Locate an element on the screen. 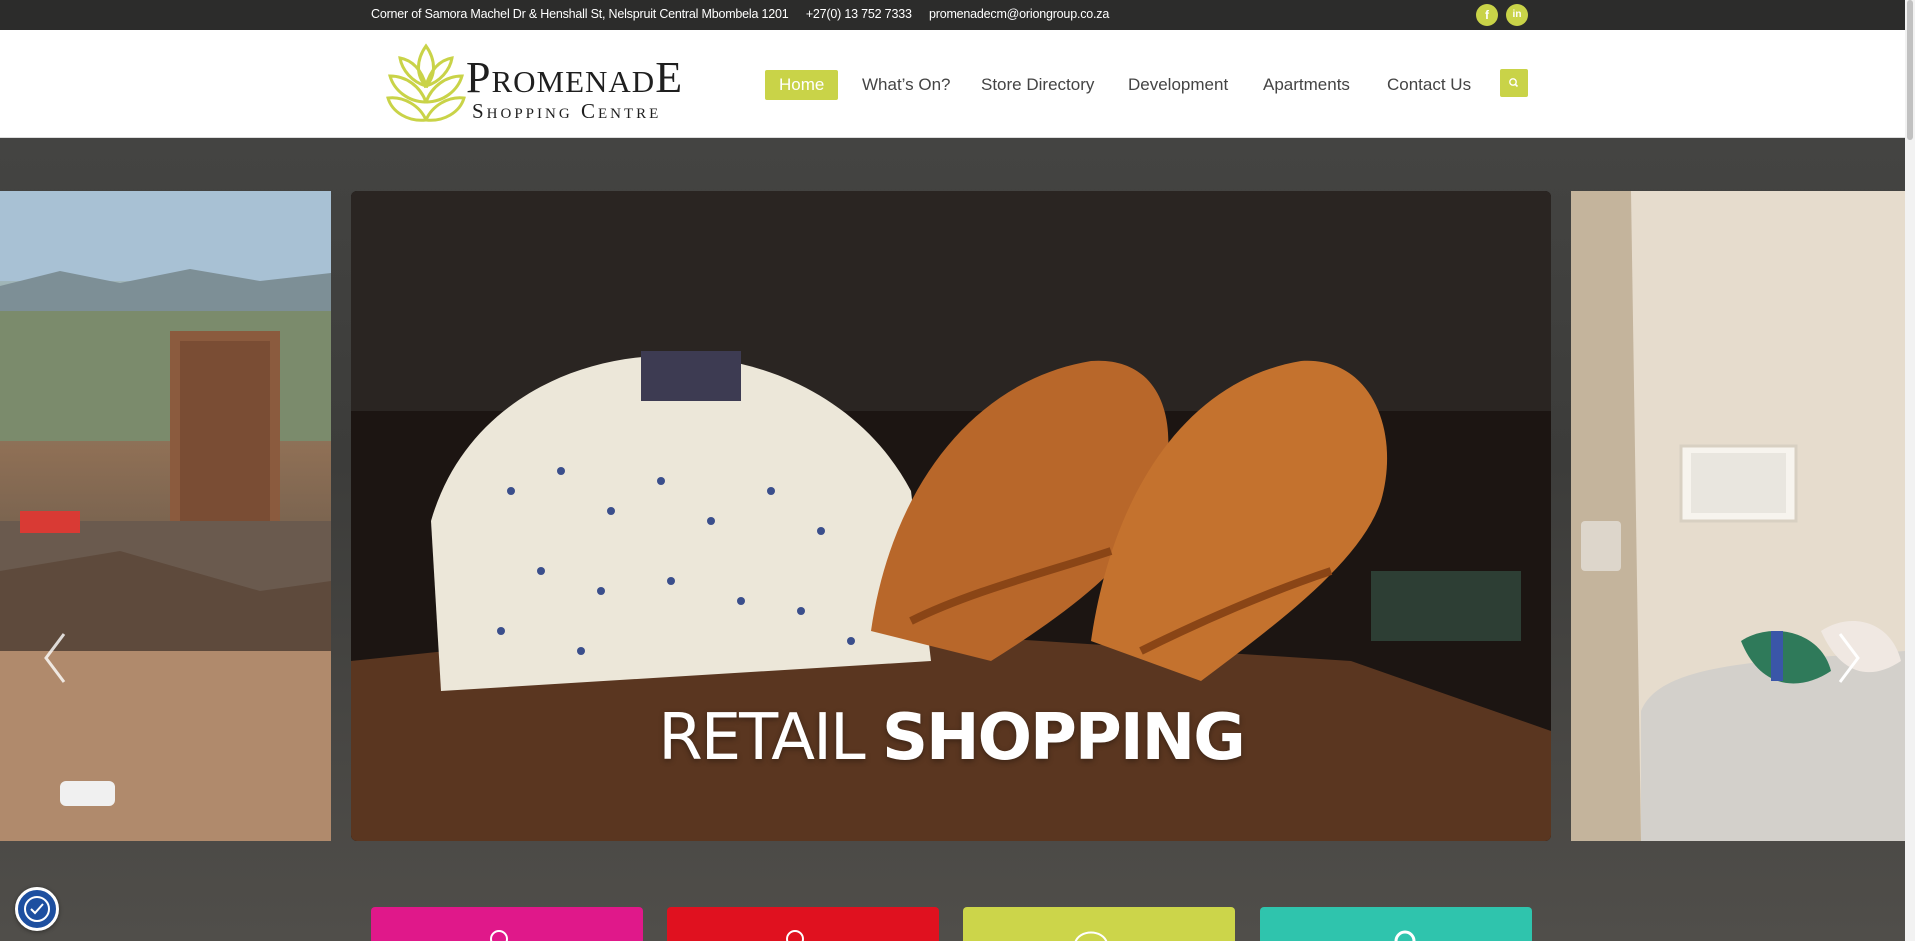  nav-home: Home is located at coordinates (802, 85).